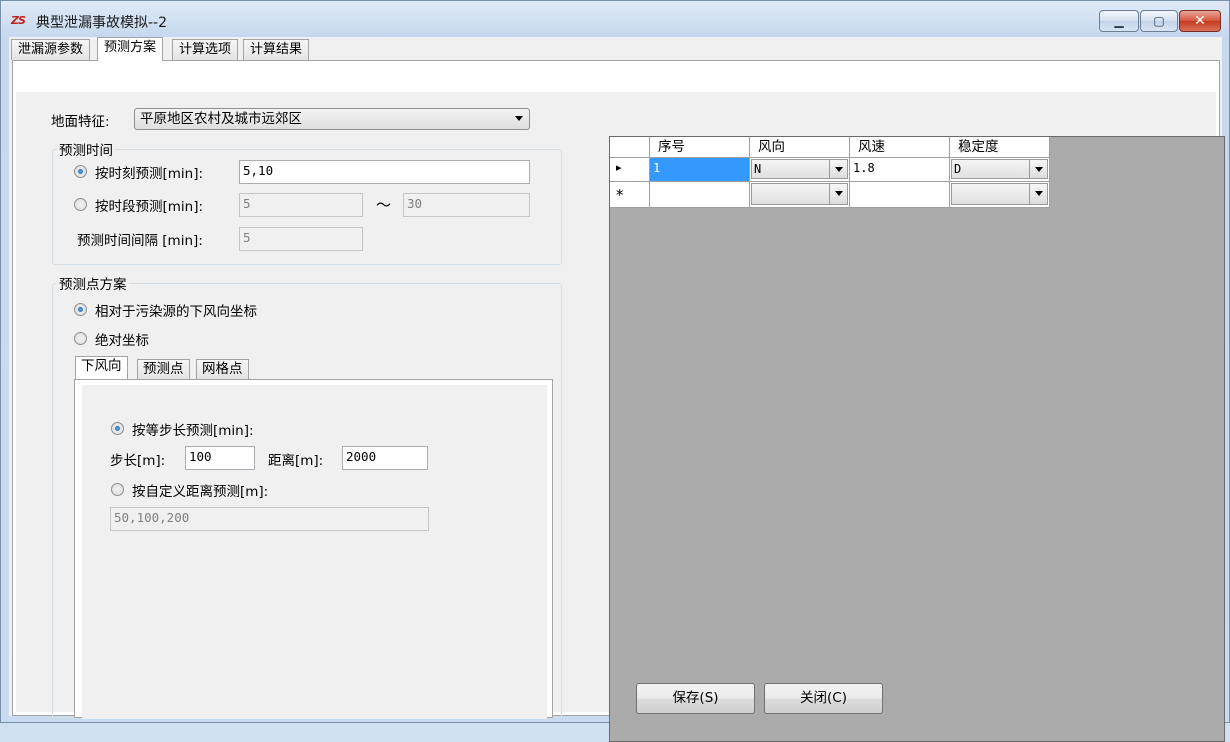  I want to click on stability-combo-new, so click(999, 194).